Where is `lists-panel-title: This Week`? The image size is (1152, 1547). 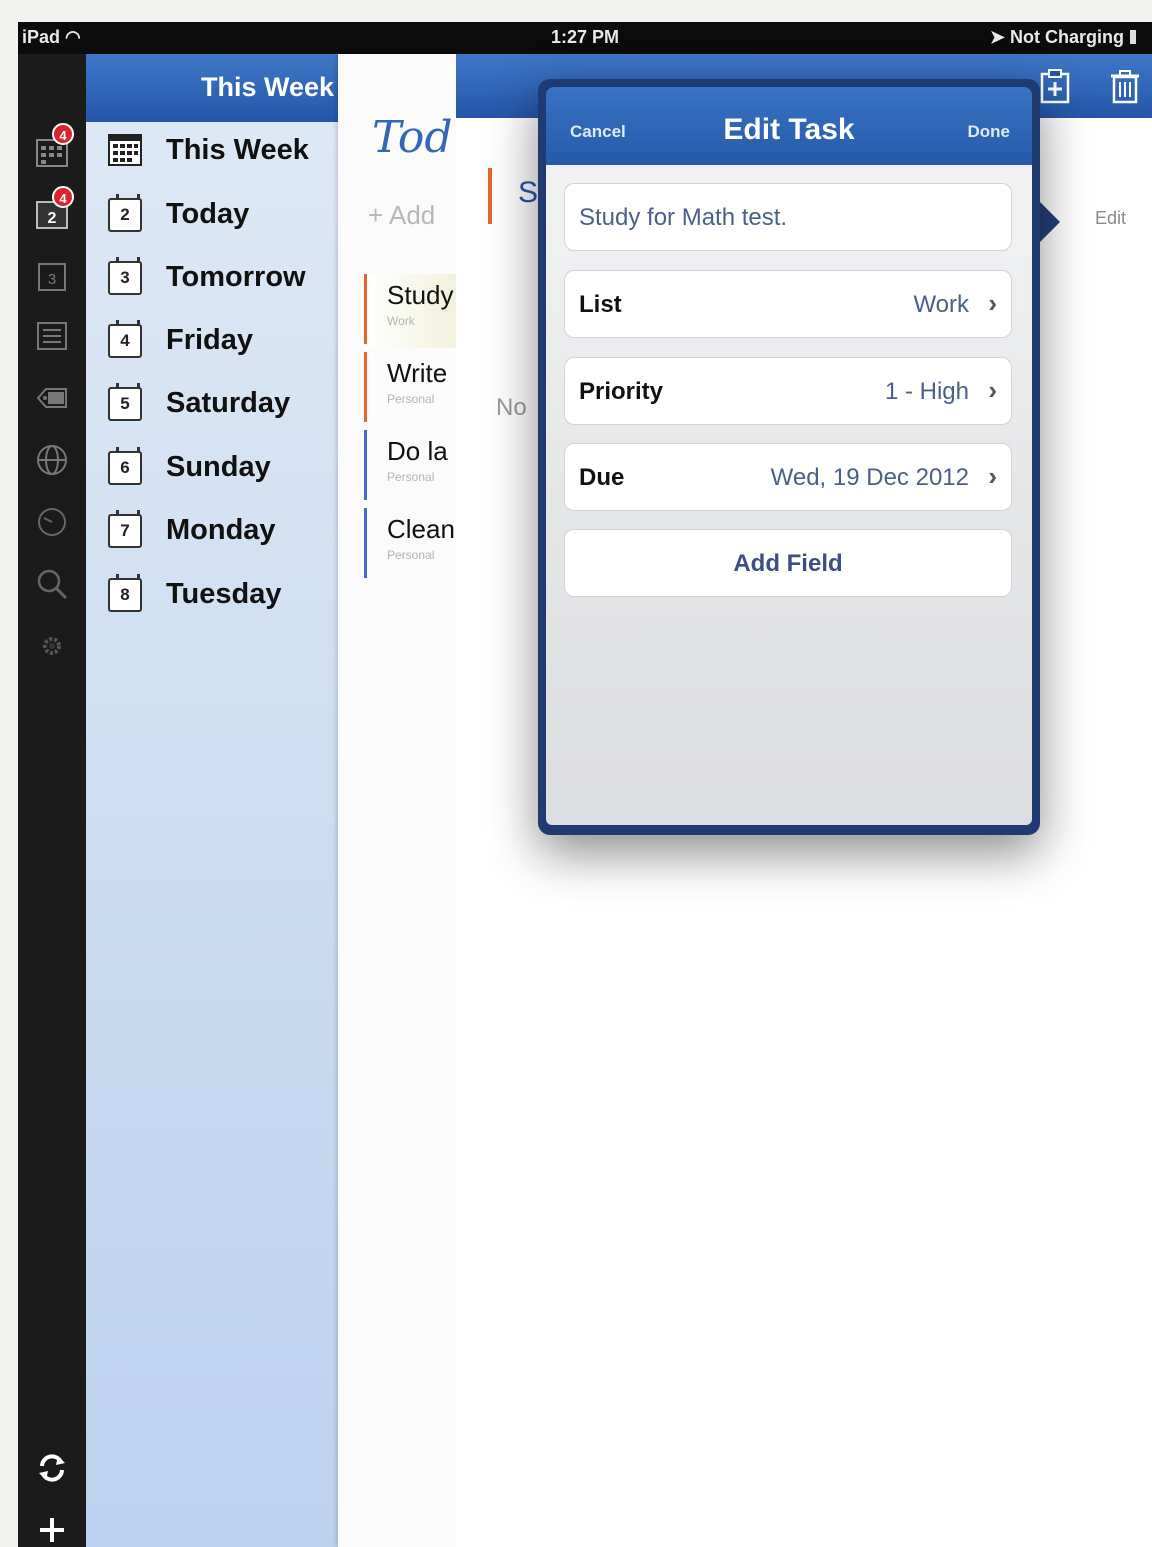 lists-panel-title: This Week is located at coordinates (268, 87).